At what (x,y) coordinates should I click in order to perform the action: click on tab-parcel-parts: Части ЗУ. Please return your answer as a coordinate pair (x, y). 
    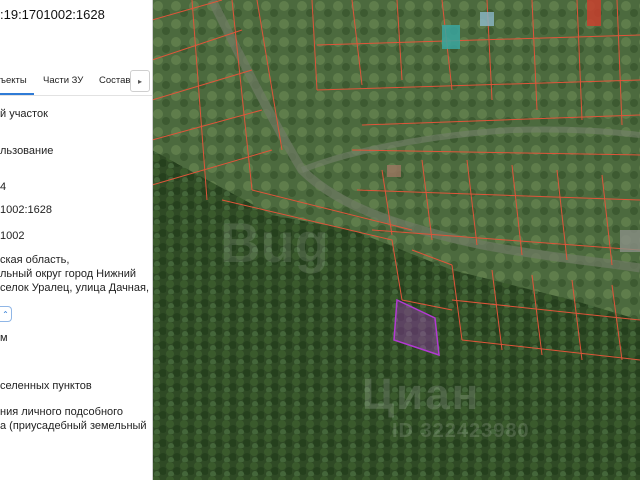
    Looking at the image, I should click on (63, 80).